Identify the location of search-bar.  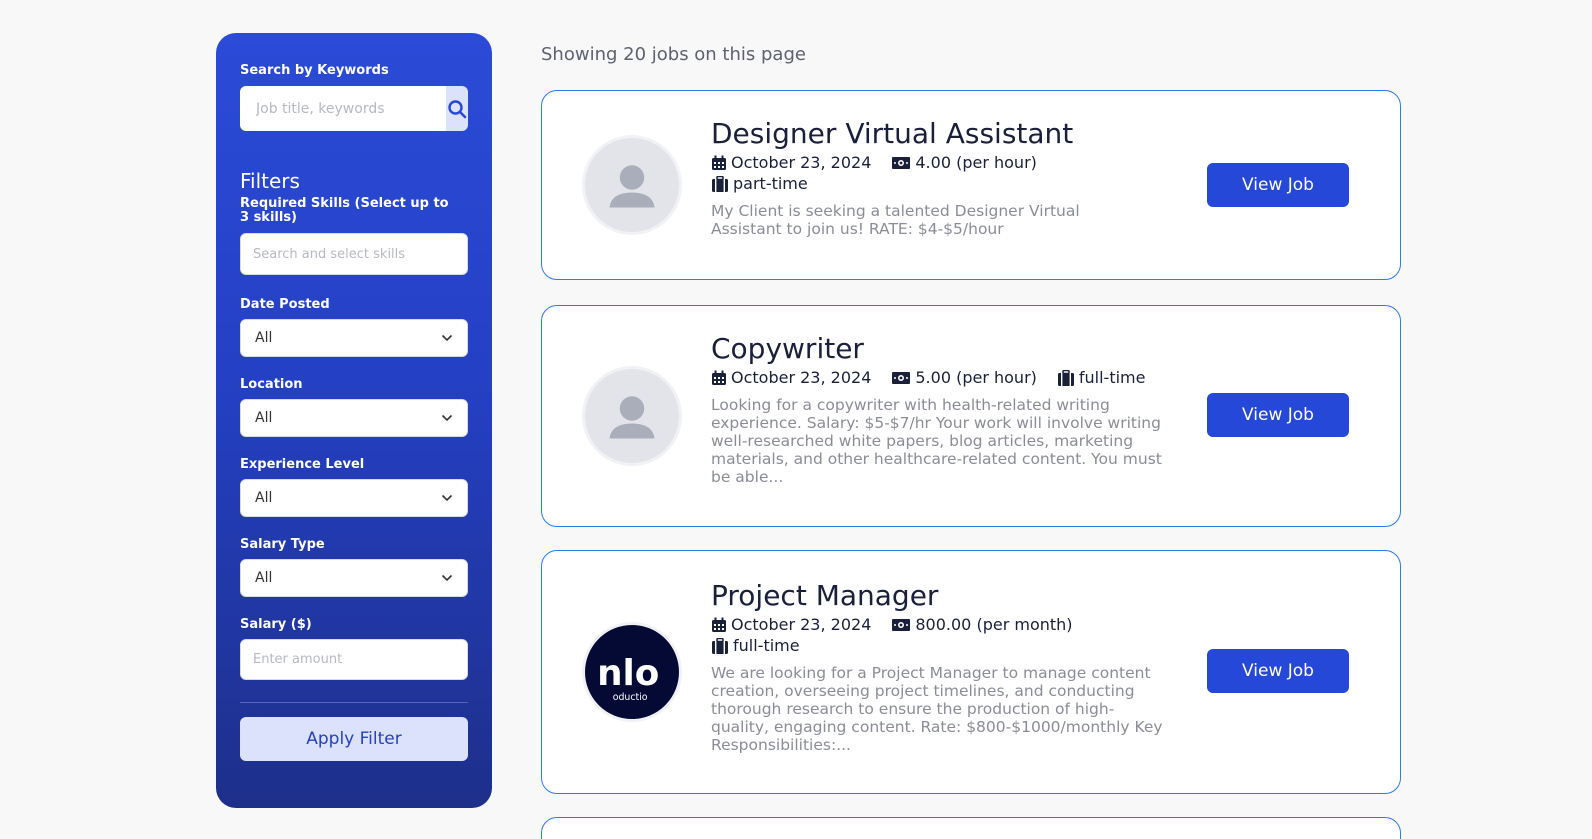
(354, 108).